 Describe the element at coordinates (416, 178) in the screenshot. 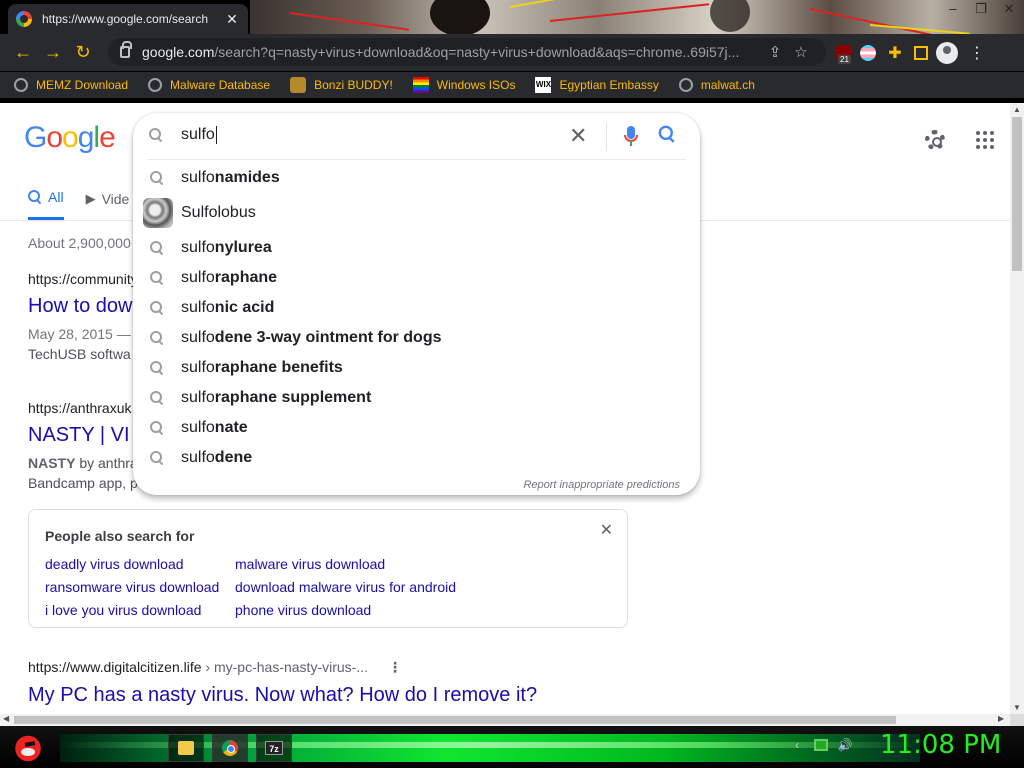

I see `suggestion-item: sulfo namides` at that location.